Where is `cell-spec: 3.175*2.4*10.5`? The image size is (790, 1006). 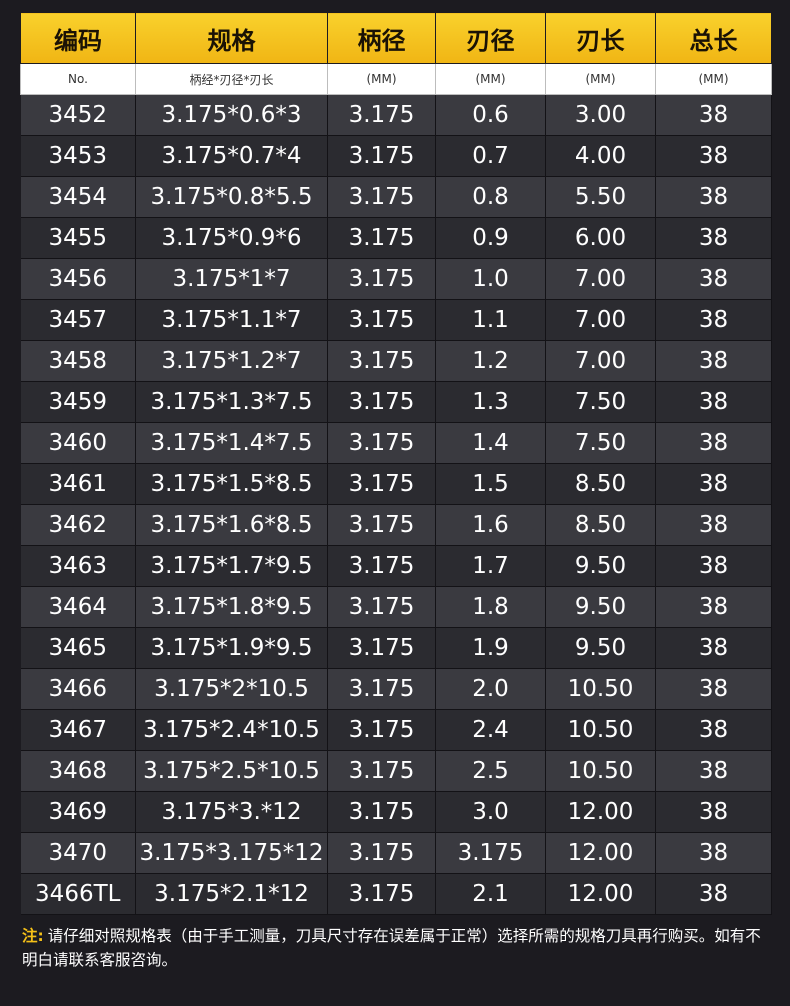 cell-spec: 3.175*2.4*10.5 is located at coordinates (231, 730).